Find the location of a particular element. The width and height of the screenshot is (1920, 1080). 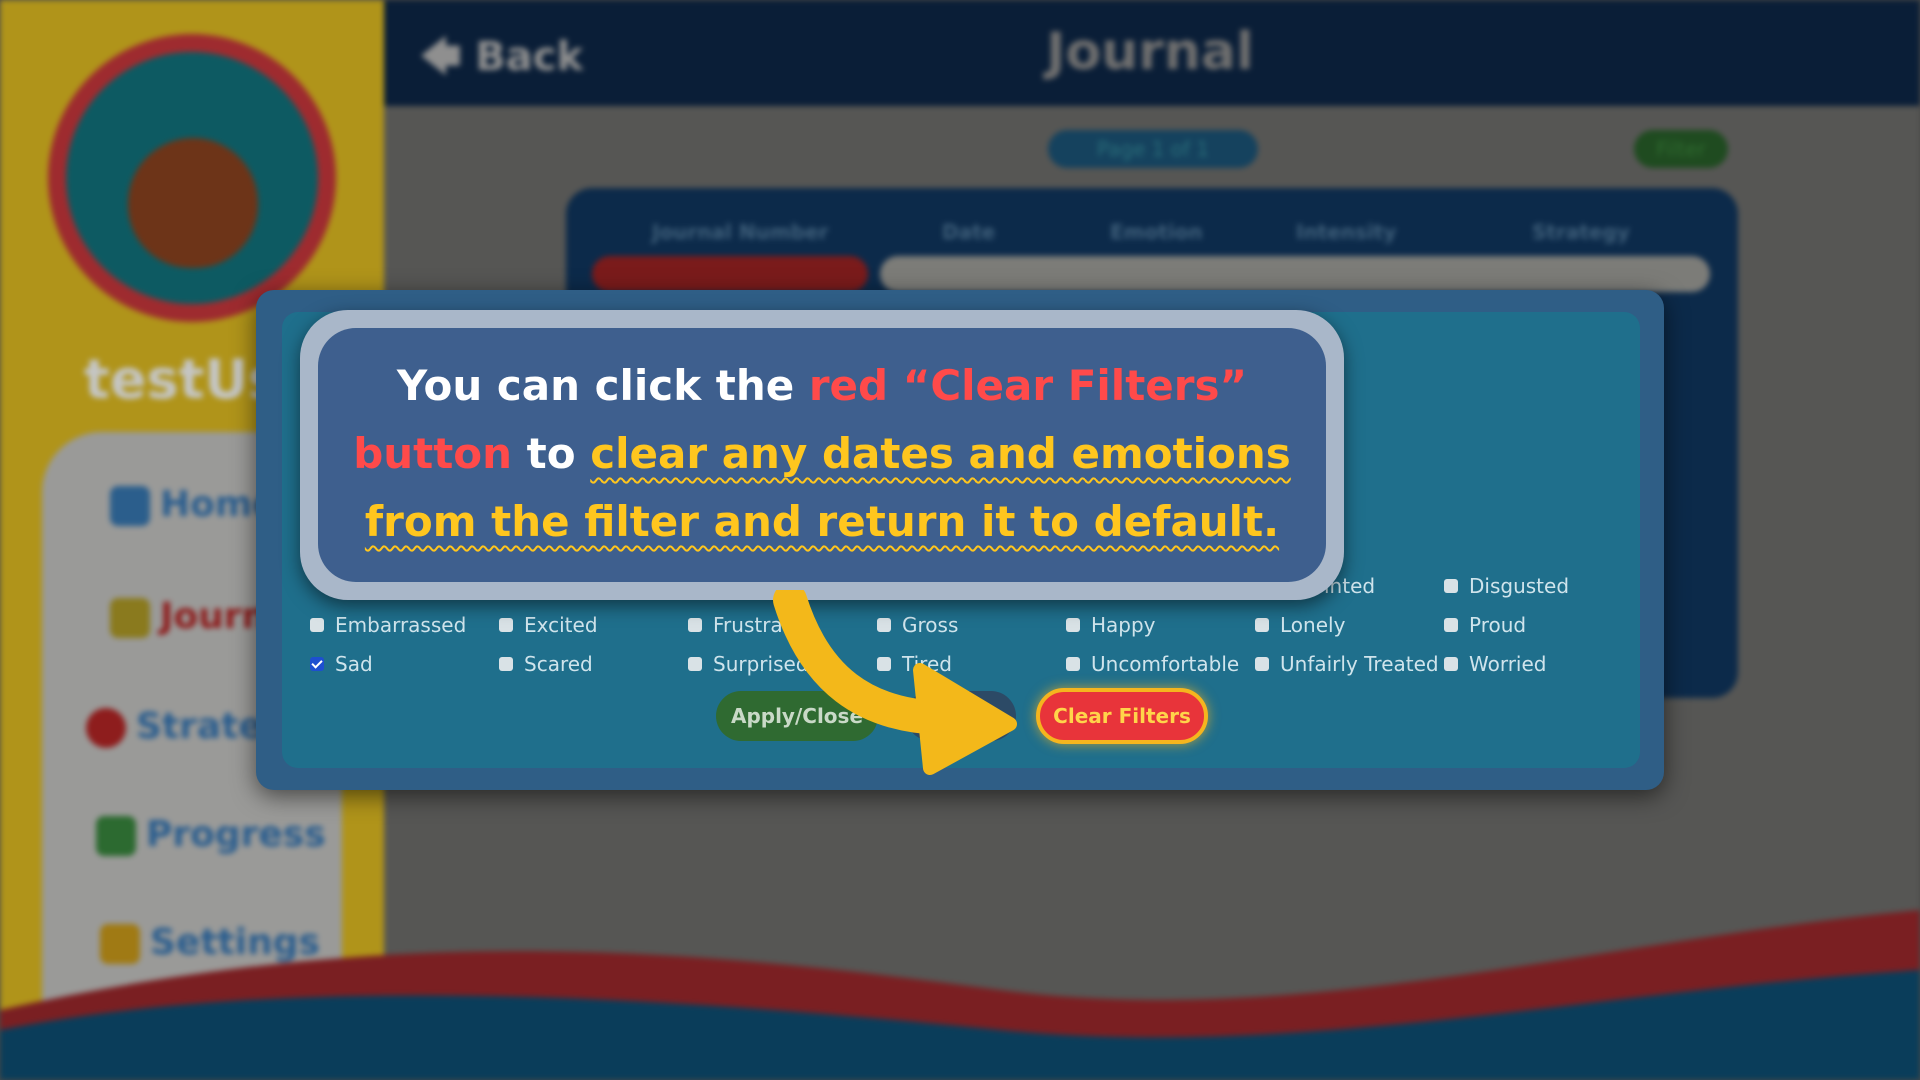

chart-icon is located at coordinates (116, 836).